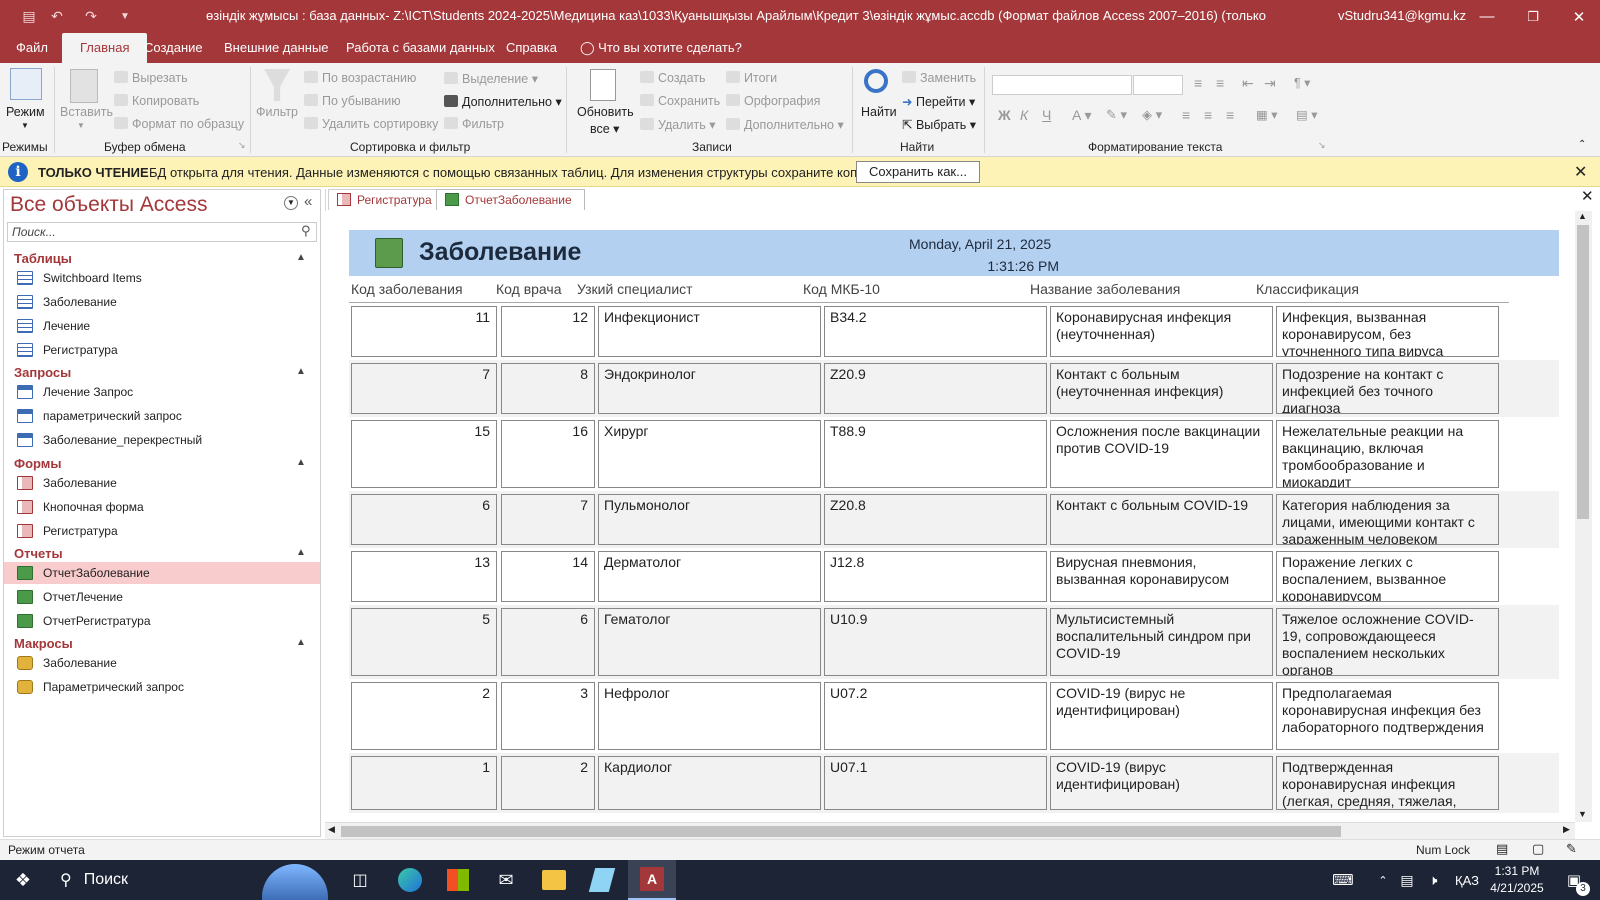 The height and width of the screenshot is (900, 1600). Describe the element at coordinates (162, 687) in the screenshot. I see `nav-item-macro: Параметрический запрос` at that location.